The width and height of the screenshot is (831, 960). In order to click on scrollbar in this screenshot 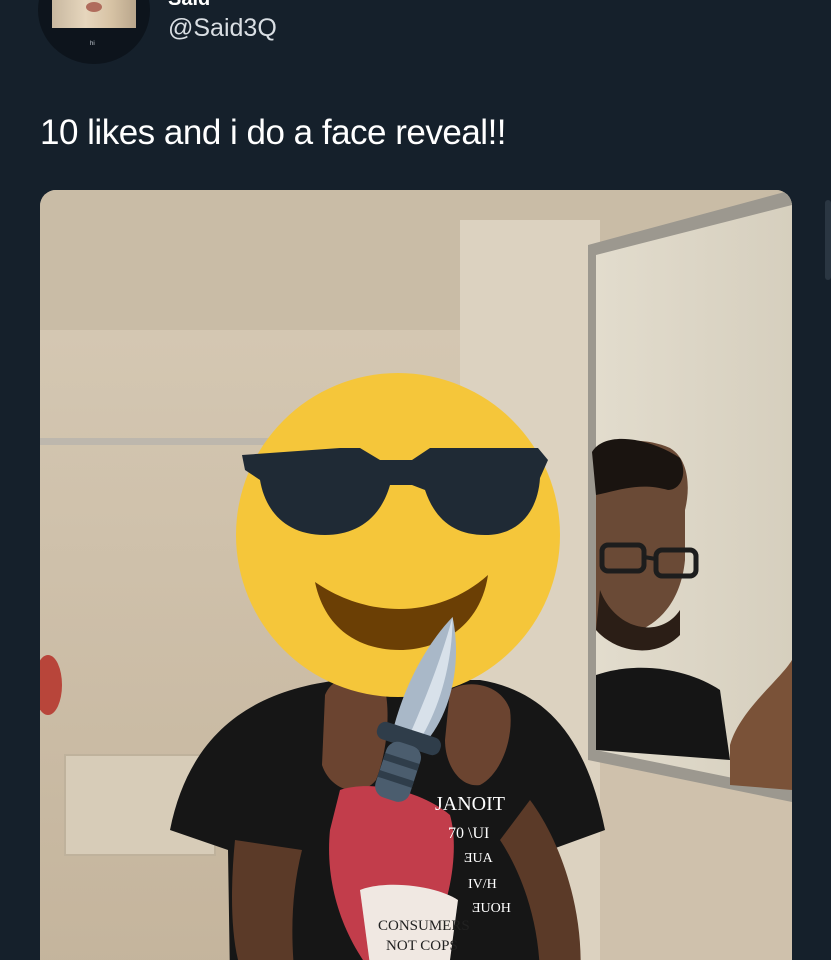, I will do `click(828, 240)`.